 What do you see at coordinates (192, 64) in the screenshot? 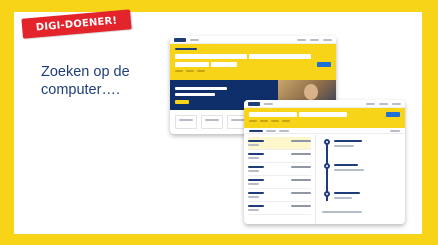
I see `date-field` at bounding box center [192, 64].